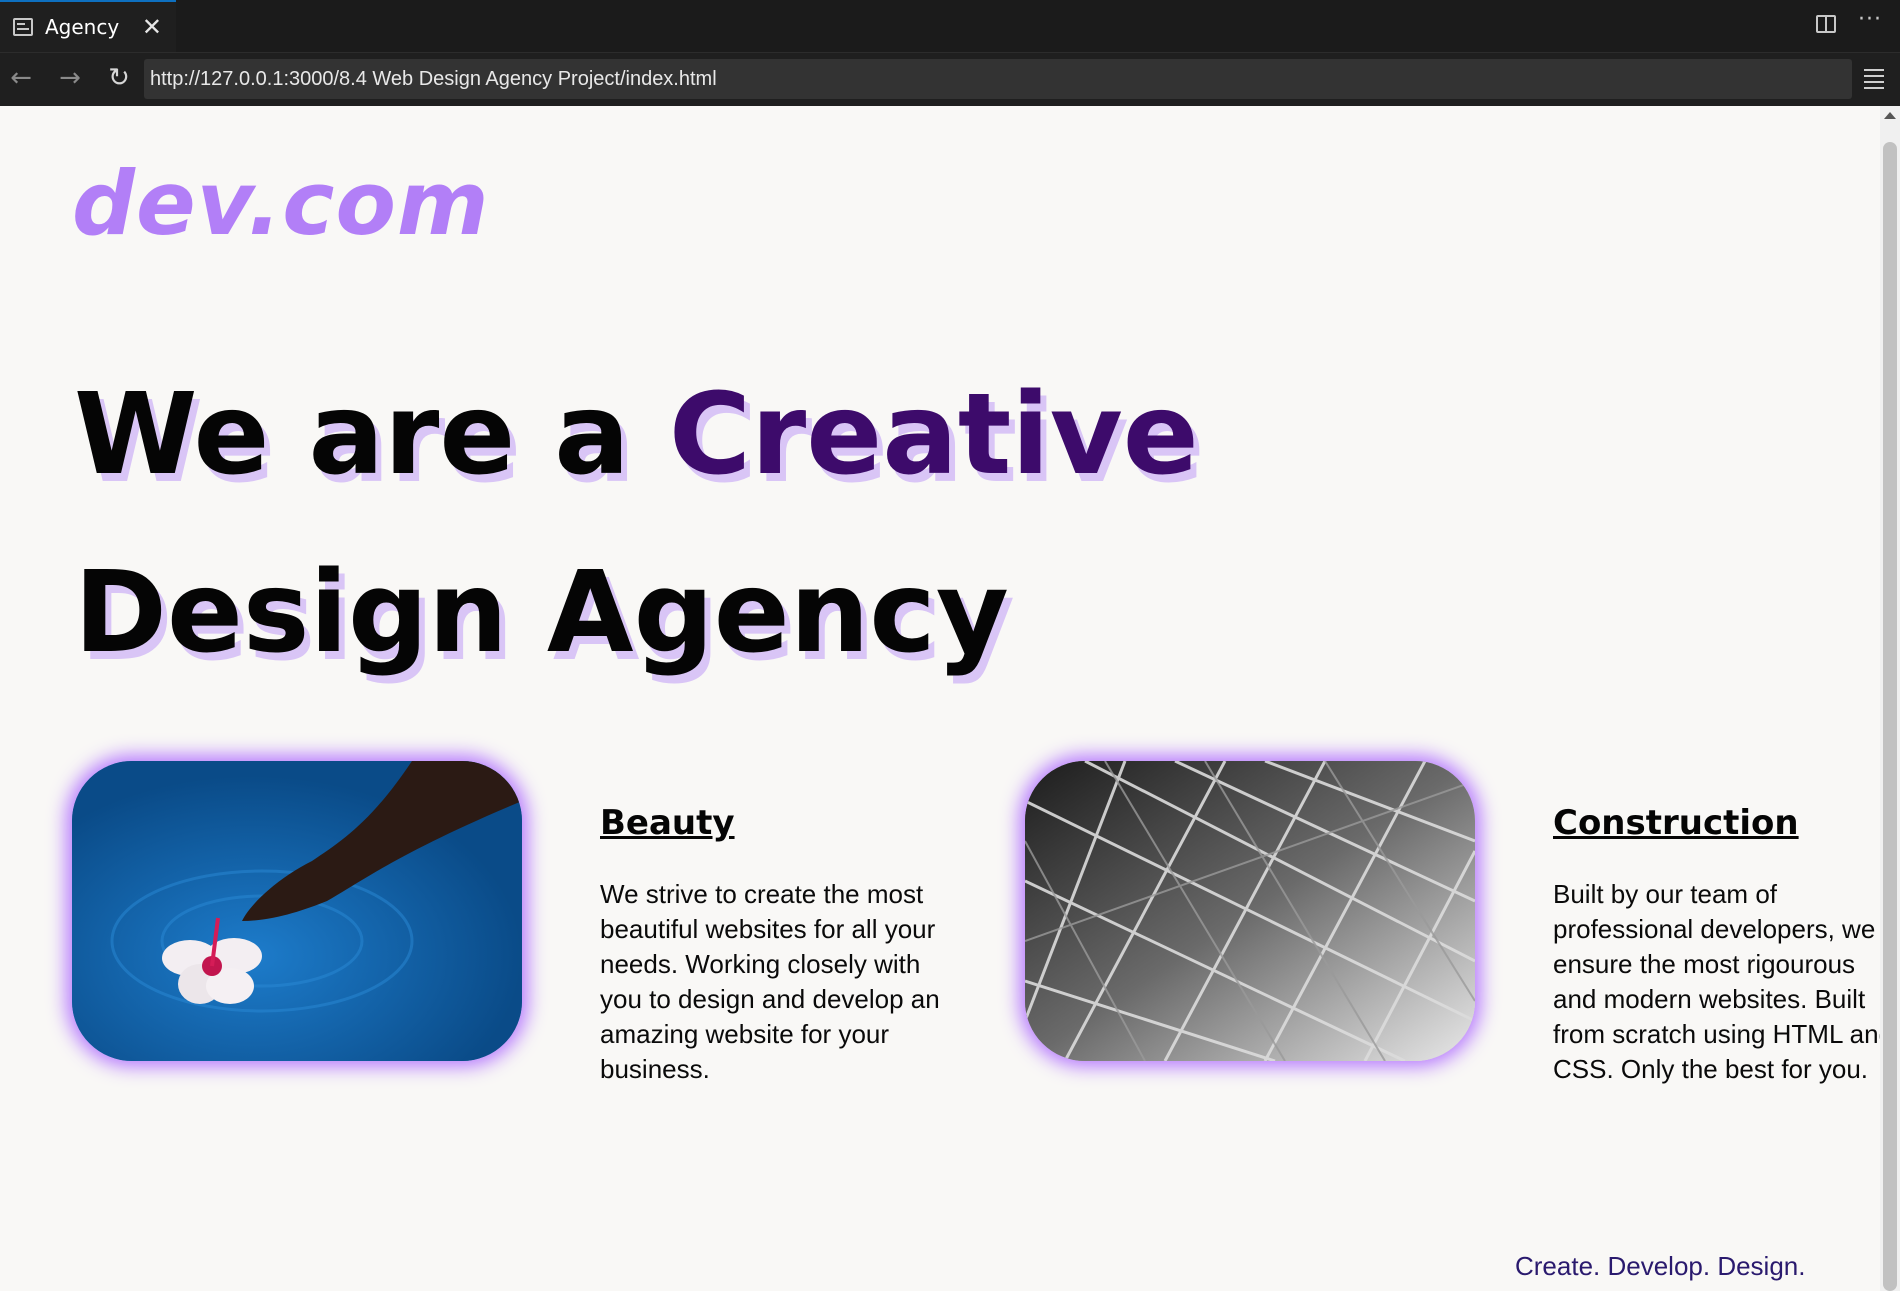 The height and width of the screenshot is (1291, 1900). Describe the element at coordinates (1849, 20) in the screenshot. I see `window-actions: ···` at that location.